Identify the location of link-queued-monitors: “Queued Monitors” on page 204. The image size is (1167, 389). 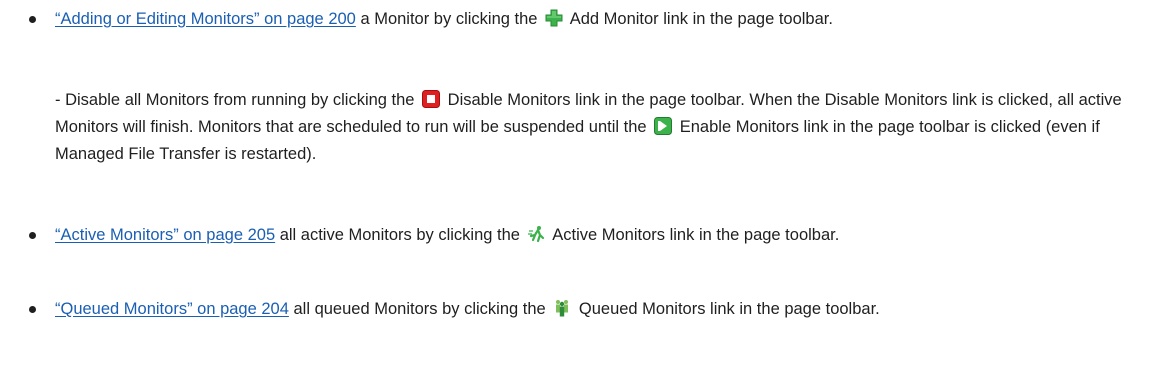
(172, 309).